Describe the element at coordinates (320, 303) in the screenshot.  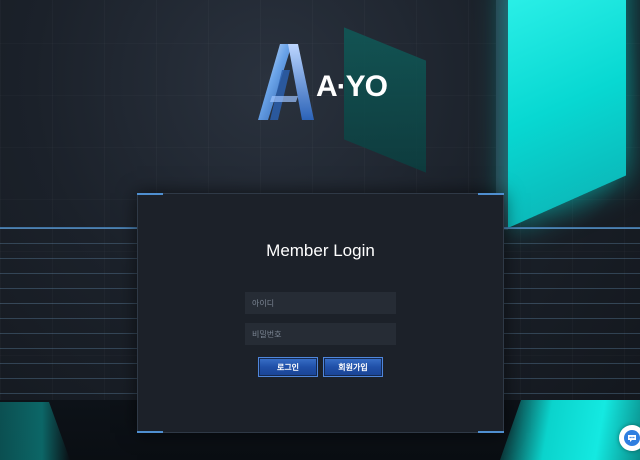
I see `user-id-input` at that location.